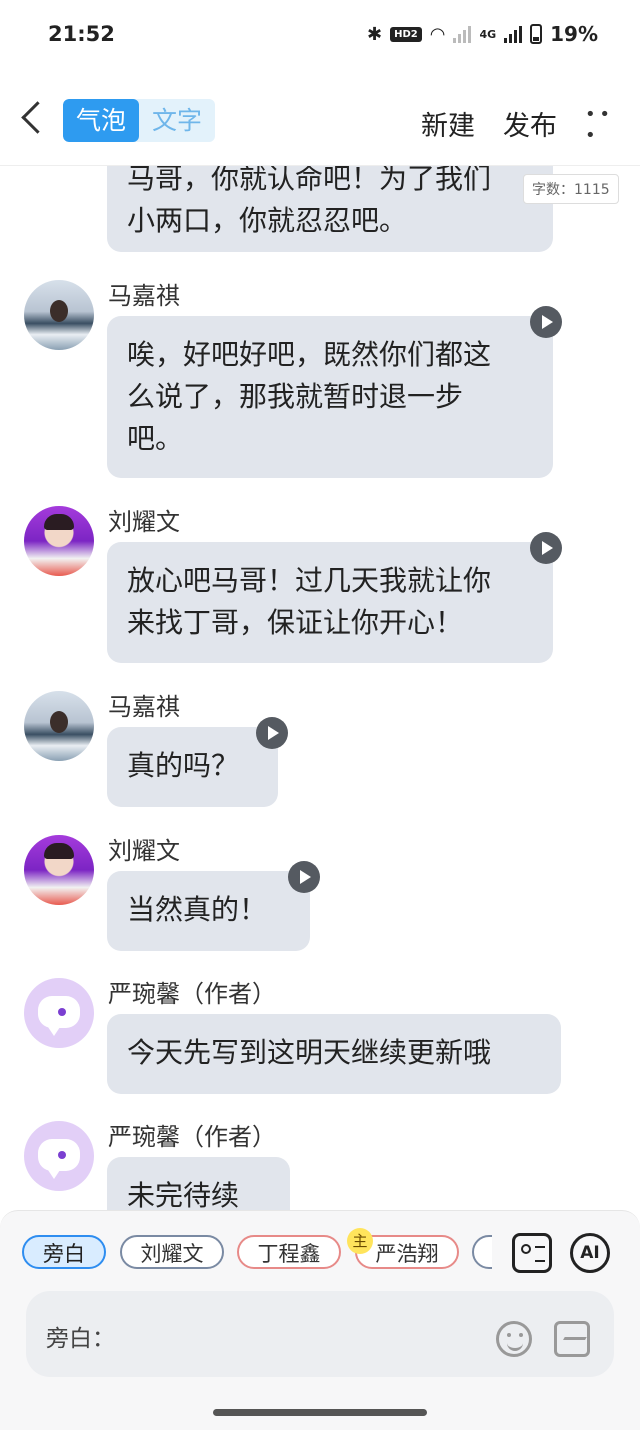 This screenshot has height=1430, width=640. I want to click on top-bar: 气泡 文字 新建 发布, so click(320, 119).